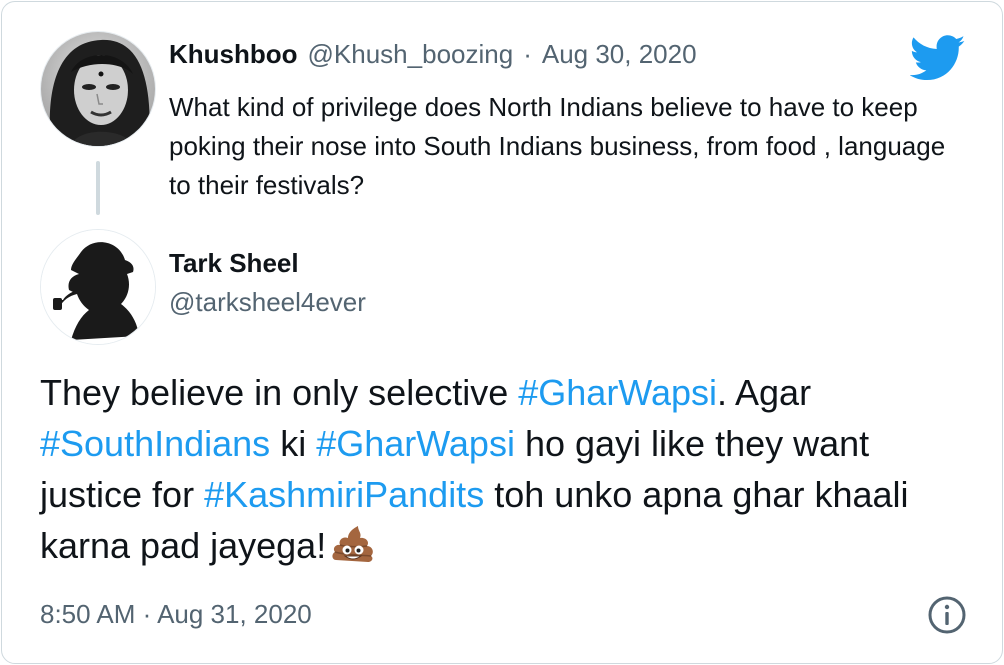 The height and width of the screenshot is (665, 1004). Describe the element at coordinates (947, 615) in the screenshot. I see `info-icon` at that location.